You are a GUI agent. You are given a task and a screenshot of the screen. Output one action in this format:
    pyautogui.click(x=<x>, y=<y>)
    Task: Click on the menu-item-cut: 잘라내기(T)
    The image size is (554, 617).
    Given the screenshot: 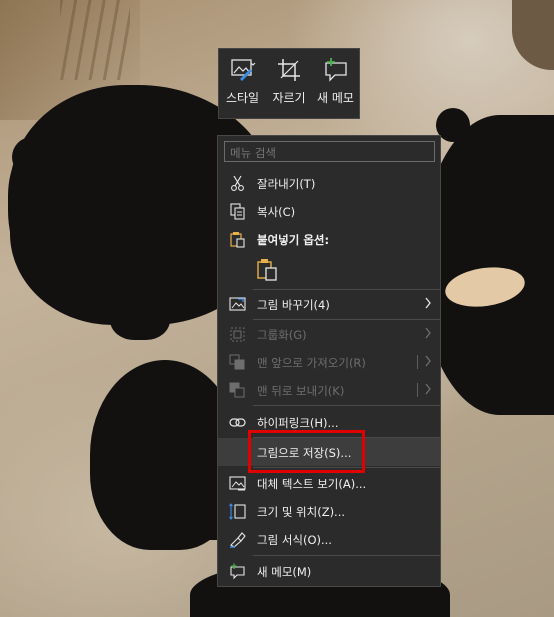 What is the action you would take?
    pyautogui.click(x=329, y=183)
    